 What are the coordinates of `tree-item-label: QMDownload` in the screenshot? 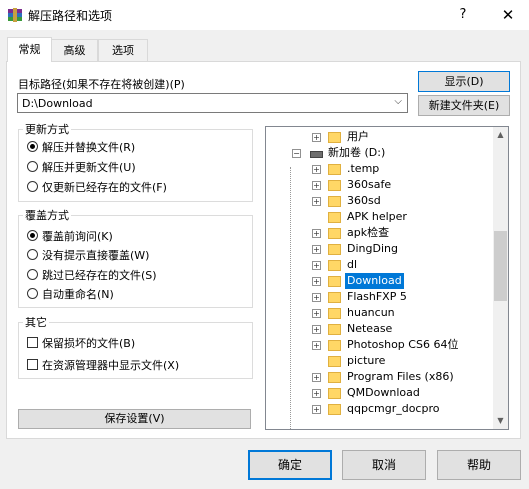 It's located at (383, 393).